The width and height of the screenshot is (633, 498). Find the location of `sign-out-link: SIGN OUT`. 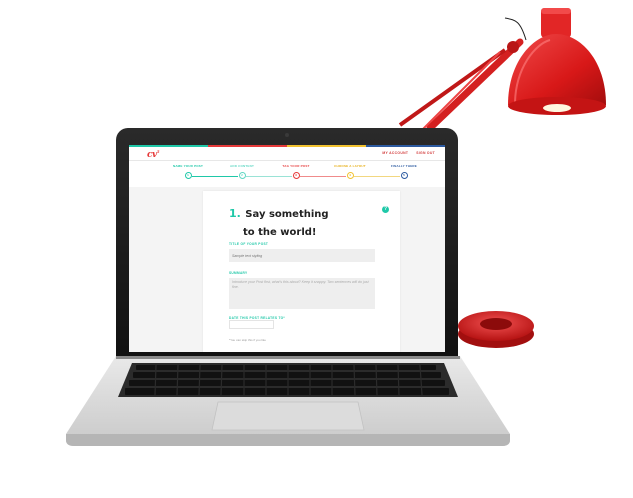

sign-out-link: SIGN OUT is located at coordinates (425, 153).